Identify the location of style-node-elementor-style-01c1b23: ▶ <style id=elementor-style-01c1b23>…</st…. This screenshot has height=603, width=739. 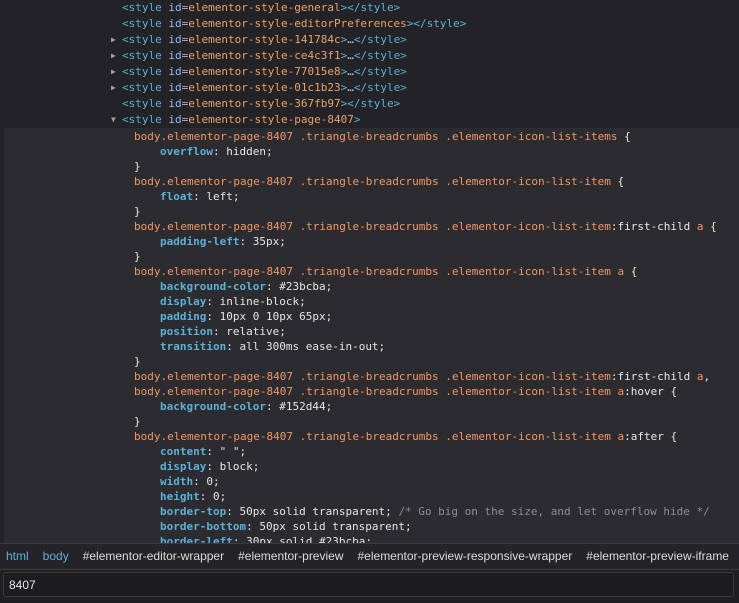
(369, 88).